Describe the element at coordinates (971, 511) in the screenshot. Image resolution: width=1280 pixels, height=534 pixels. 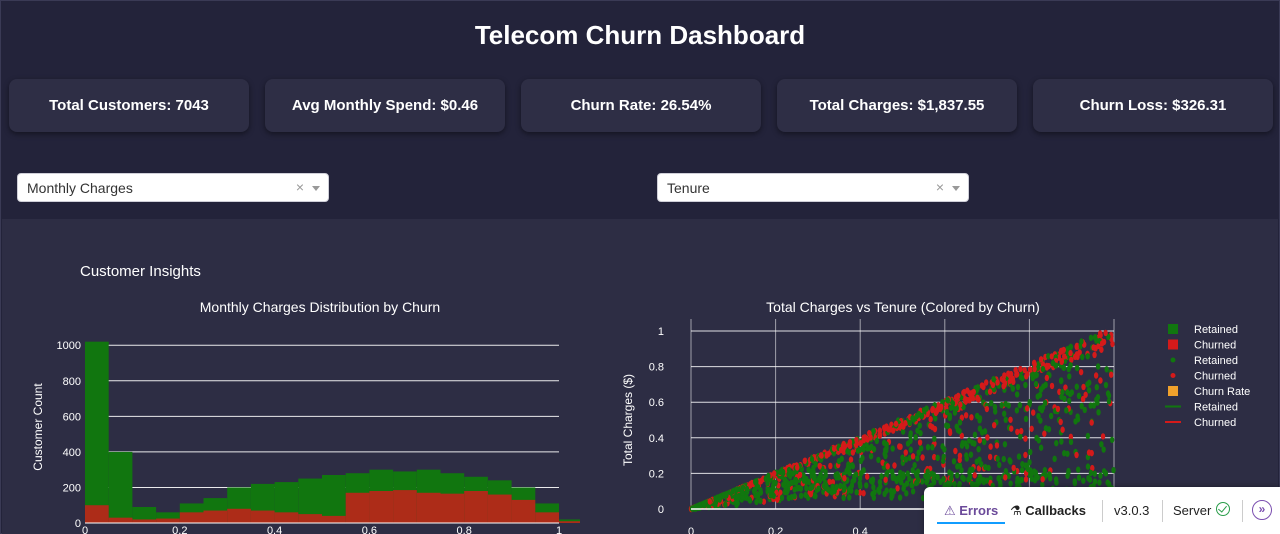
I see `errors-tab: ⚠ Errors` at that location.